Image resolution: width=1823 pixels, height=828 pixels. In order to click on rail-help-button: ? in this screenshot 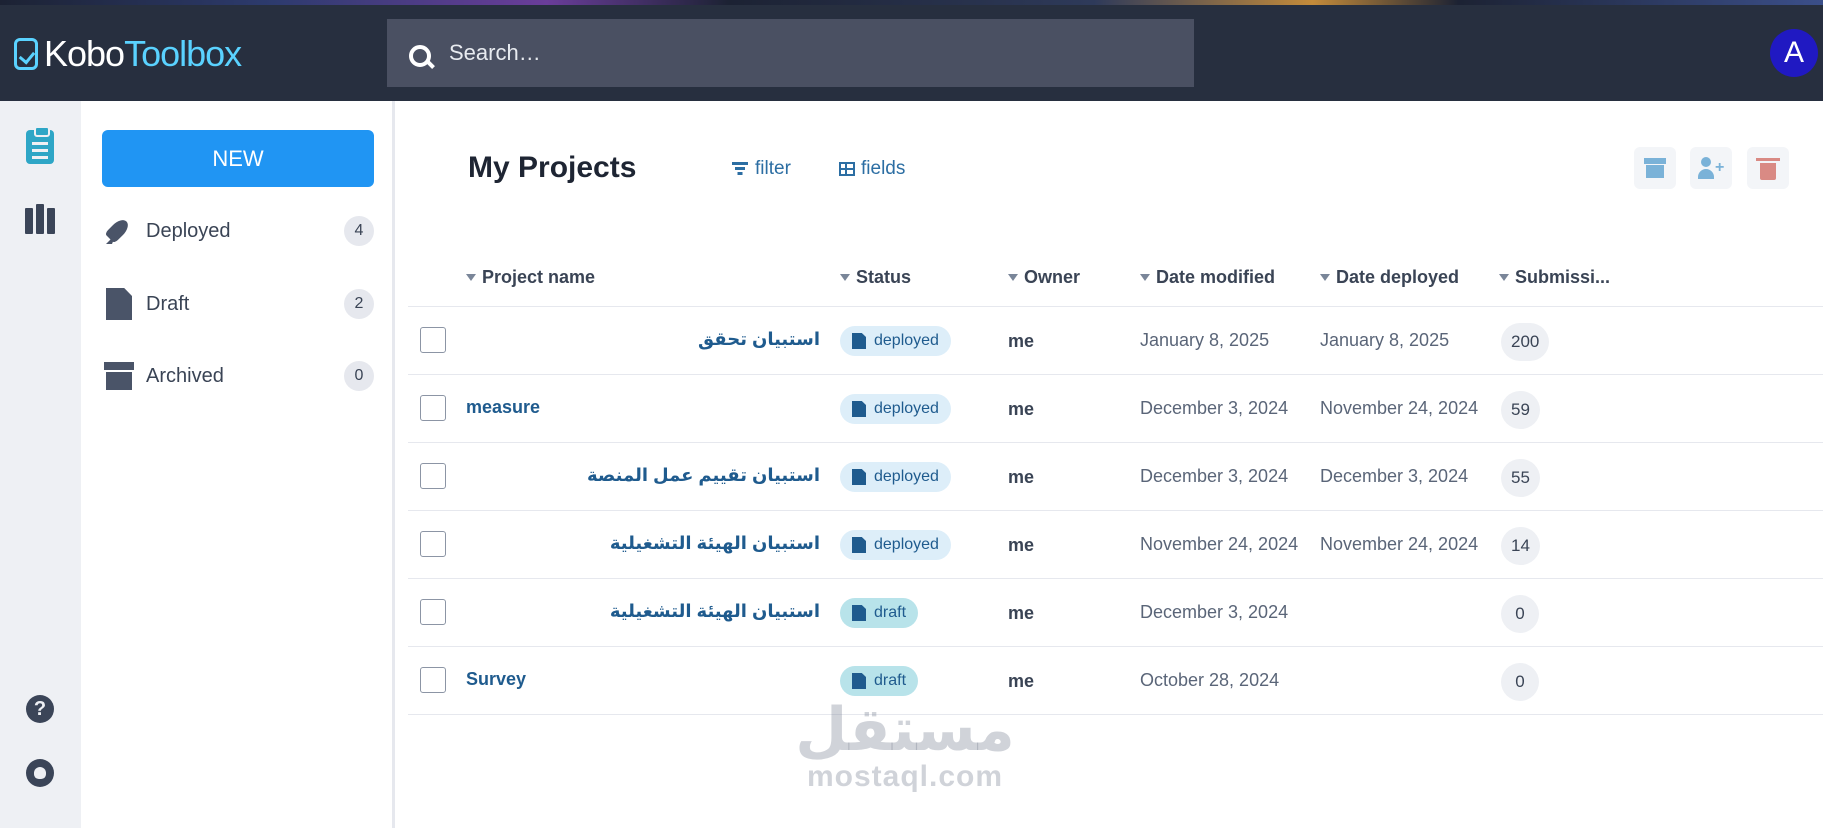, I will do `click(40, 709)`.